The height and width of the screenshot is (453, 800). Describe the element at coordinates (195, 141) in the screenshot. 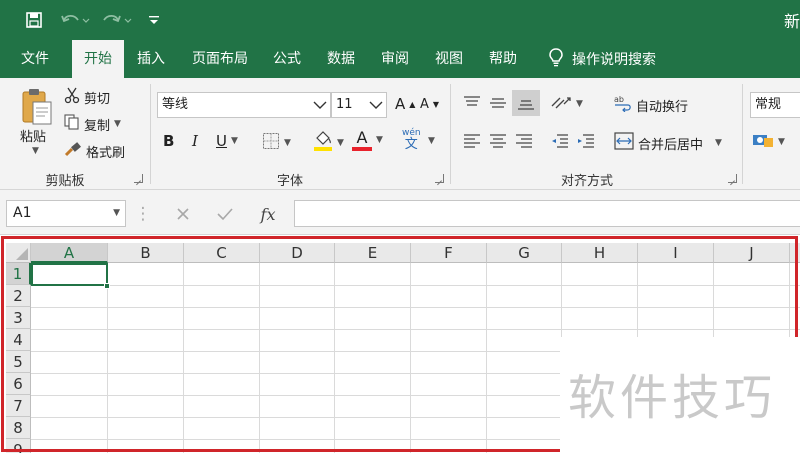

I see `italic-button: I` at that location.